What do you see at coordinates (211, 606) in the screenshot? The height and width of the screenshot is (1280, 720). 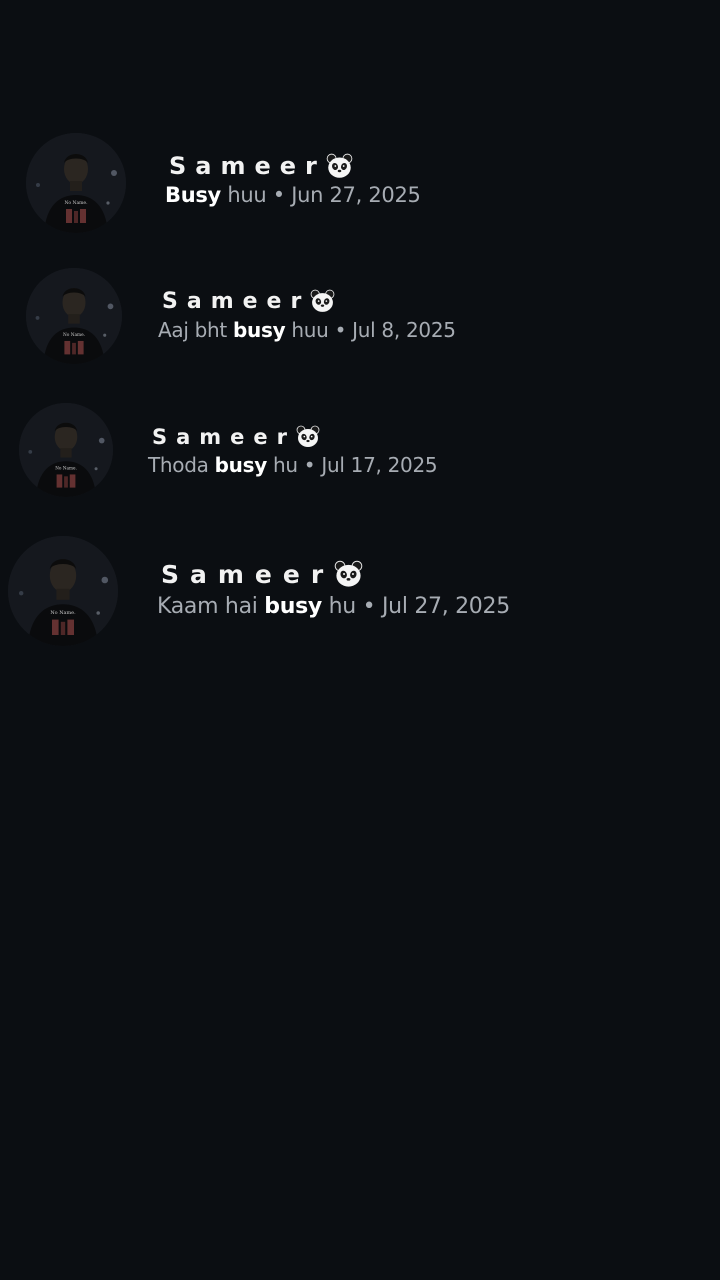 I see `message-prefix: Kaam hai` at bounding box center [211, 606].